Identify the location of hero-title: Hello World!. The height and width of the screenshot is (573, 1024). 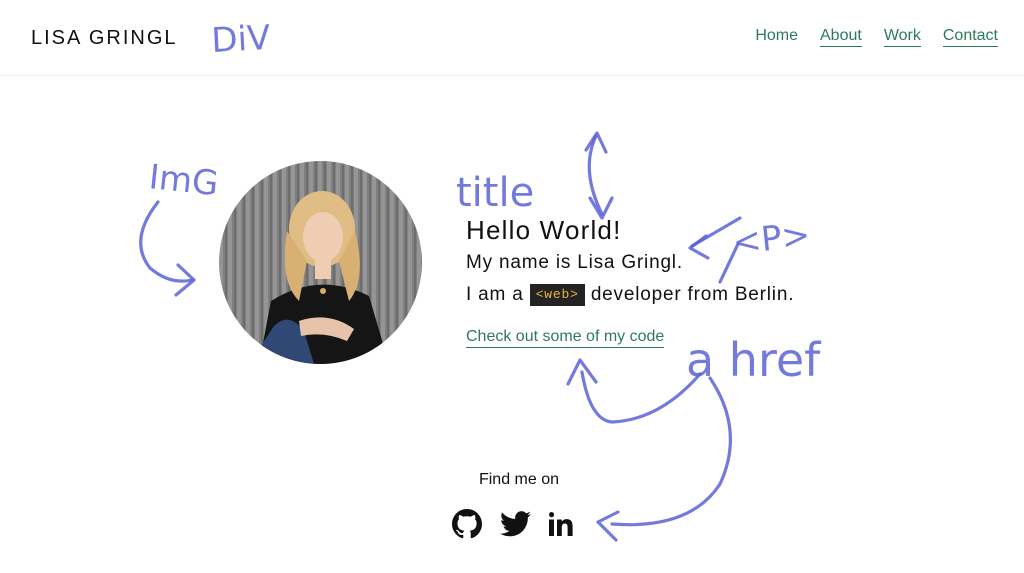
(544, 230).